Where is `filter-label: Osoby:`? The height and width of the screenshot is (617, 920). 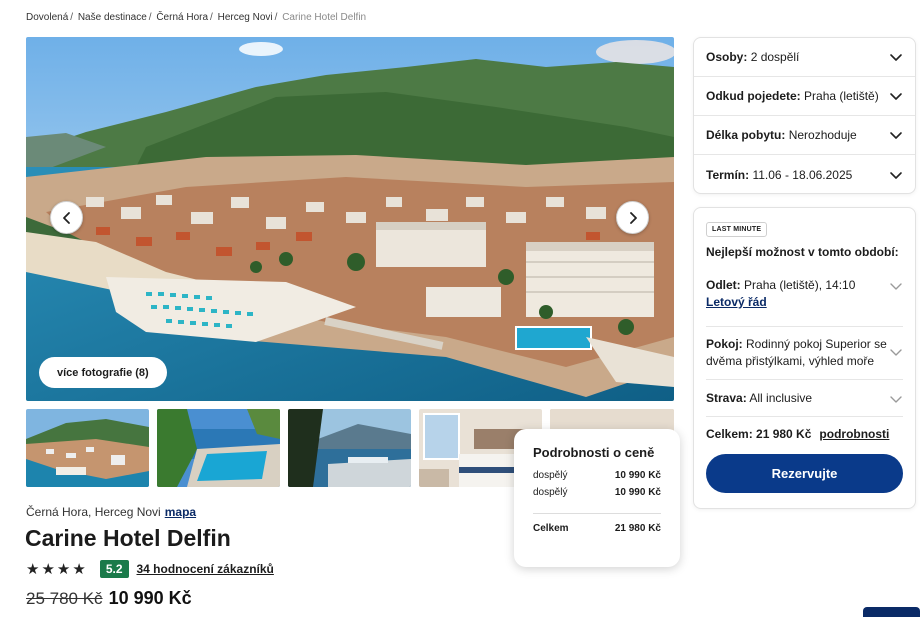
filter-label: Osoby: is located at coordinates (727, 57).